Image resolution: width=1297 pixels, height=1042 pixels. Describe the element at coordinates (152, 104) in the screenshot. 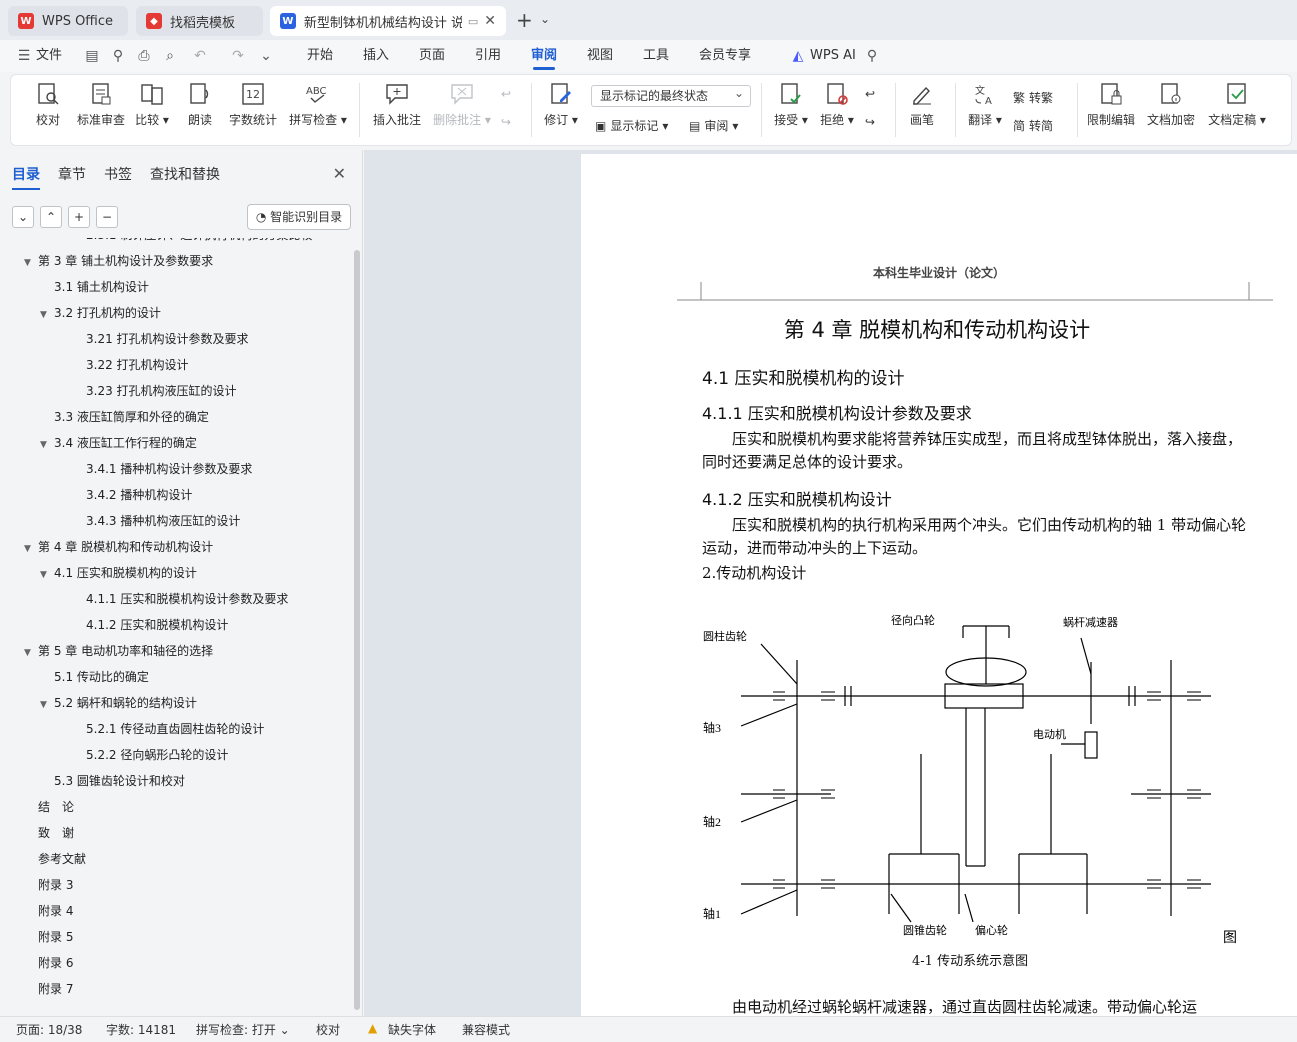

I see `compare-button: 比较 ▾` at that location.